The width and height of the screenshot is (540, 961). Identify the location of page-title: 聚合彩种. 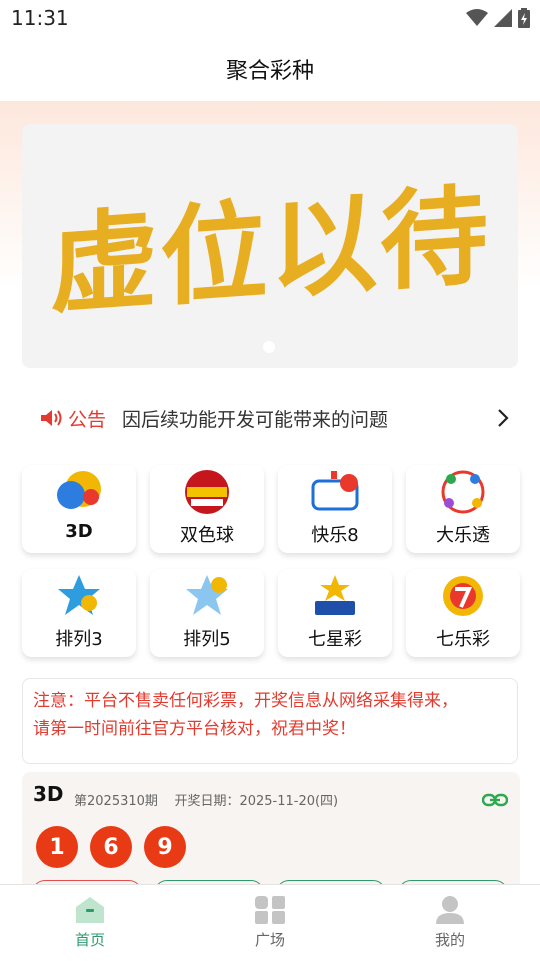
(269, 71).